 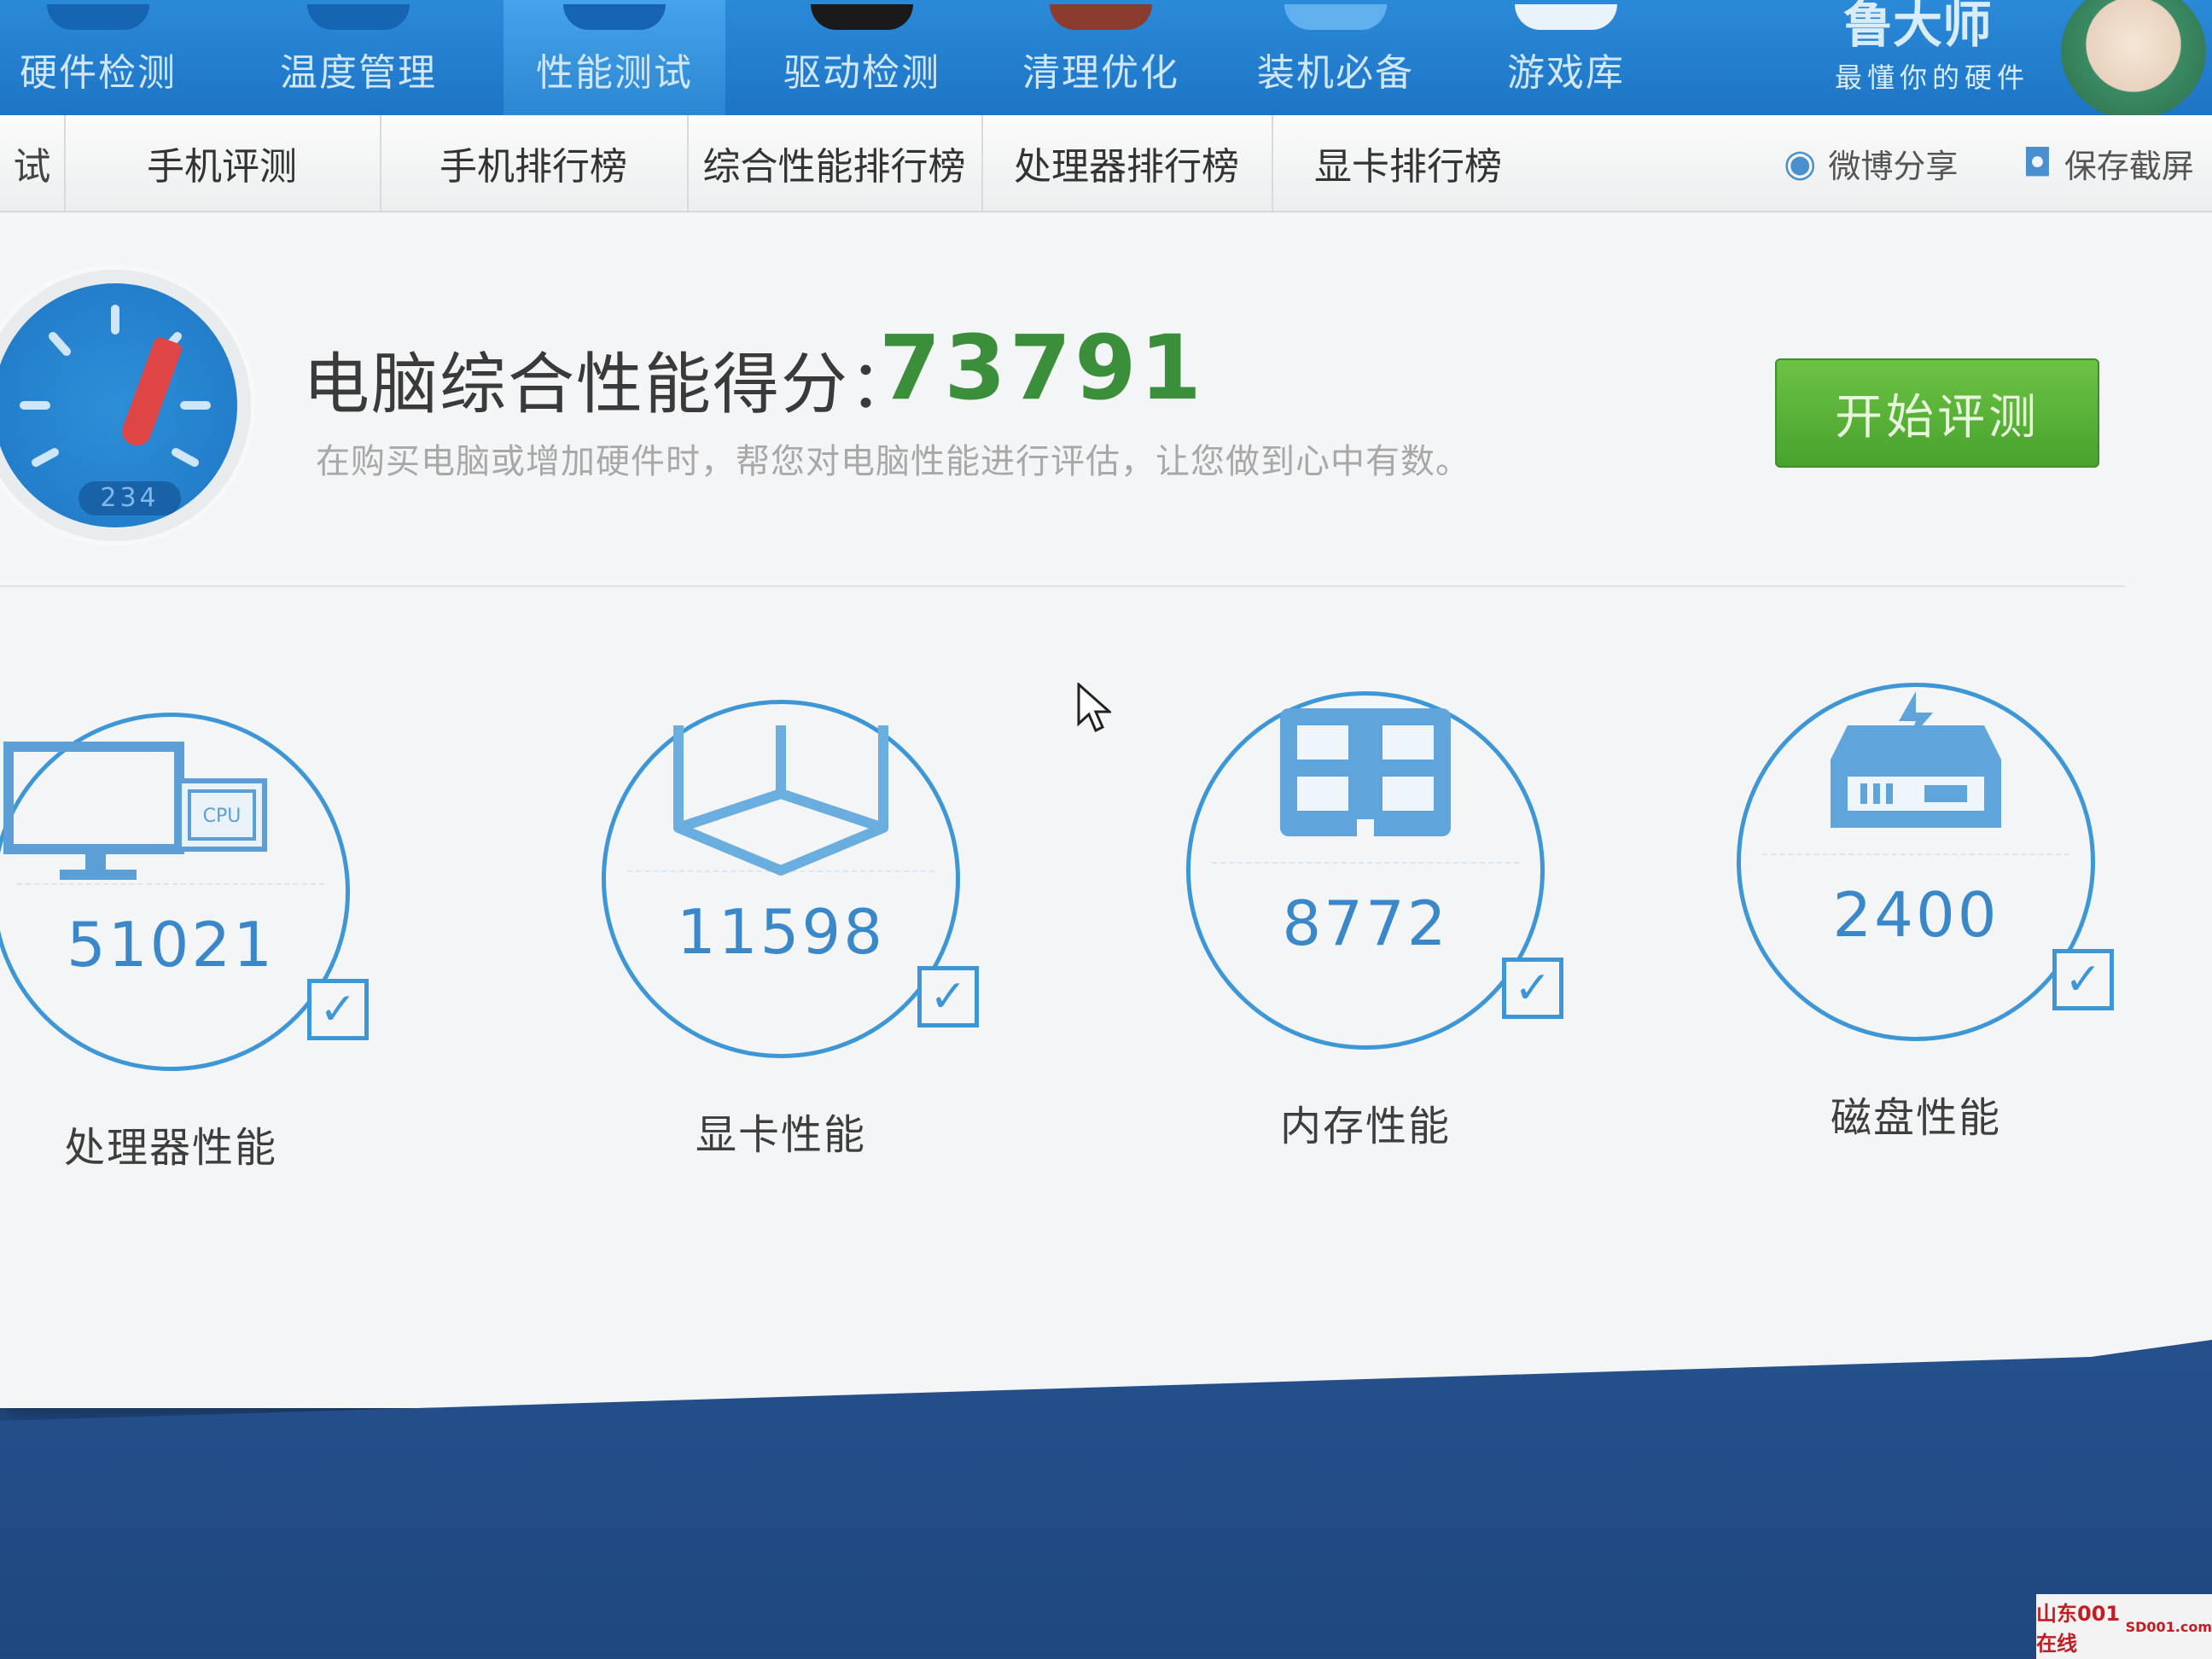 What do you see at coordinates (861, 73) in the screenshot?
I see `nav-label: 驱动检测` at bounding box center [861, 73].